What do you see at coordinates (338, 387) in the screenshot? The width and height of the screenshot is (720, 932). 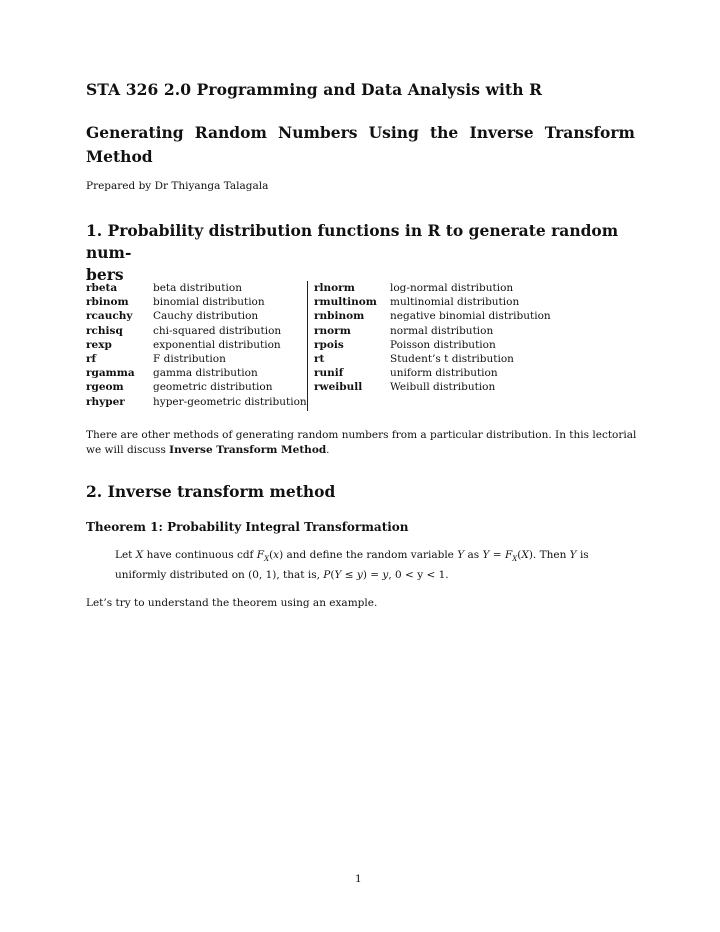 I see `function-name: rweibull` at bounding box center [338, 387].